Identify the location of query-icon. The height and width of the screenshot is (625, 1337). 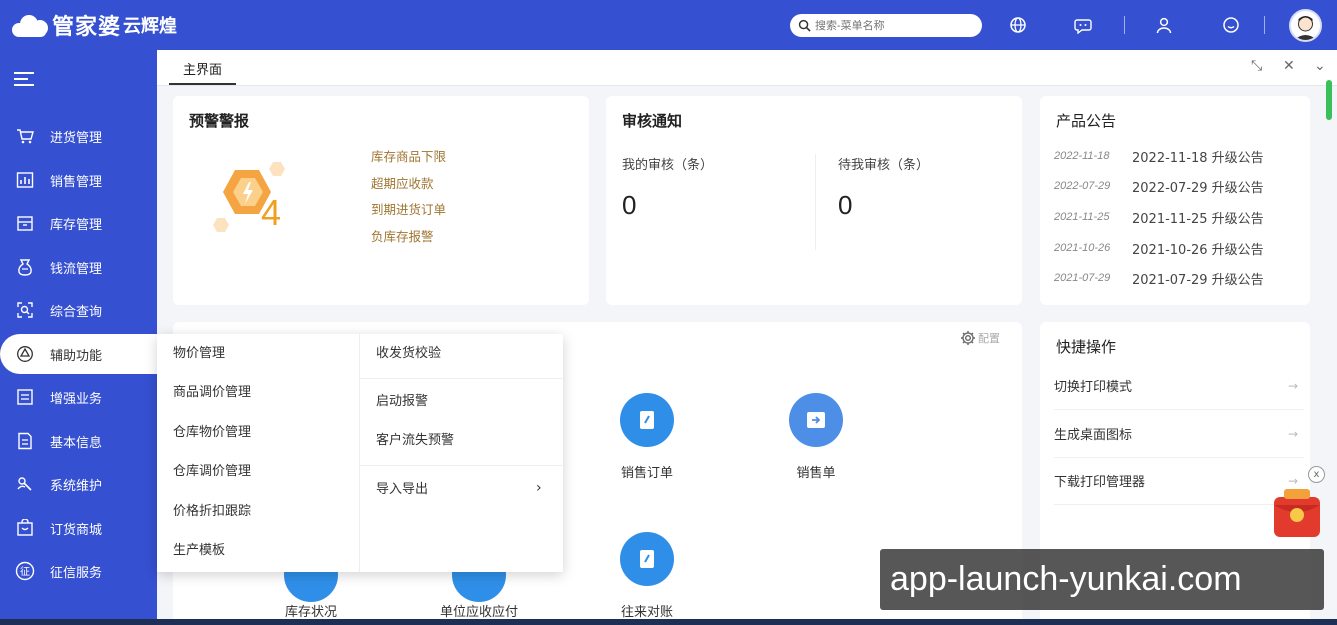
(25, 310).